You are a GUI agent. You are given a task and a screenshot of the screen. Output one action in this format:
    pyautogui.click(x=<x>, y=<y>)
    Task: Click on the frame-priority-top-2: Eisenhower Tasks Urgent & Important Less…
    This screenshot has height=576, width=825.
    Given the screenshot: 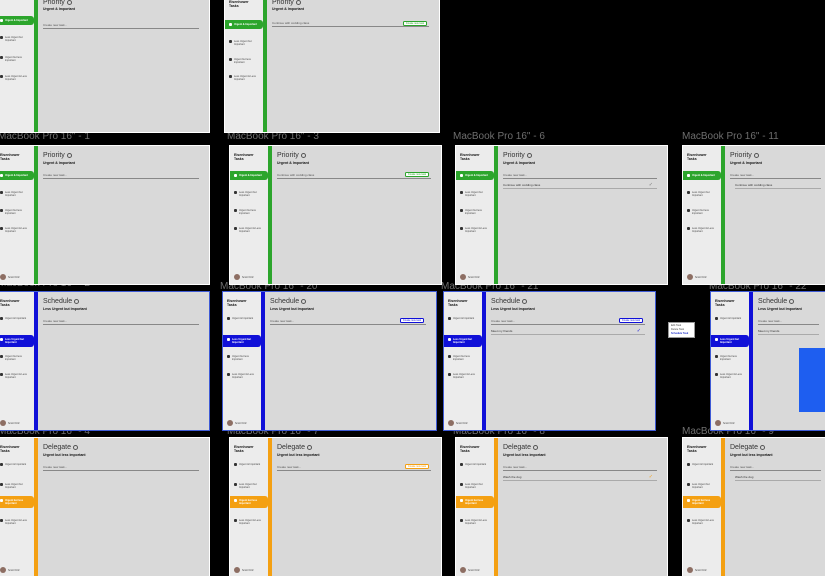 What is the action you would take?
    pyautogui.click(x=332, y=66)
    